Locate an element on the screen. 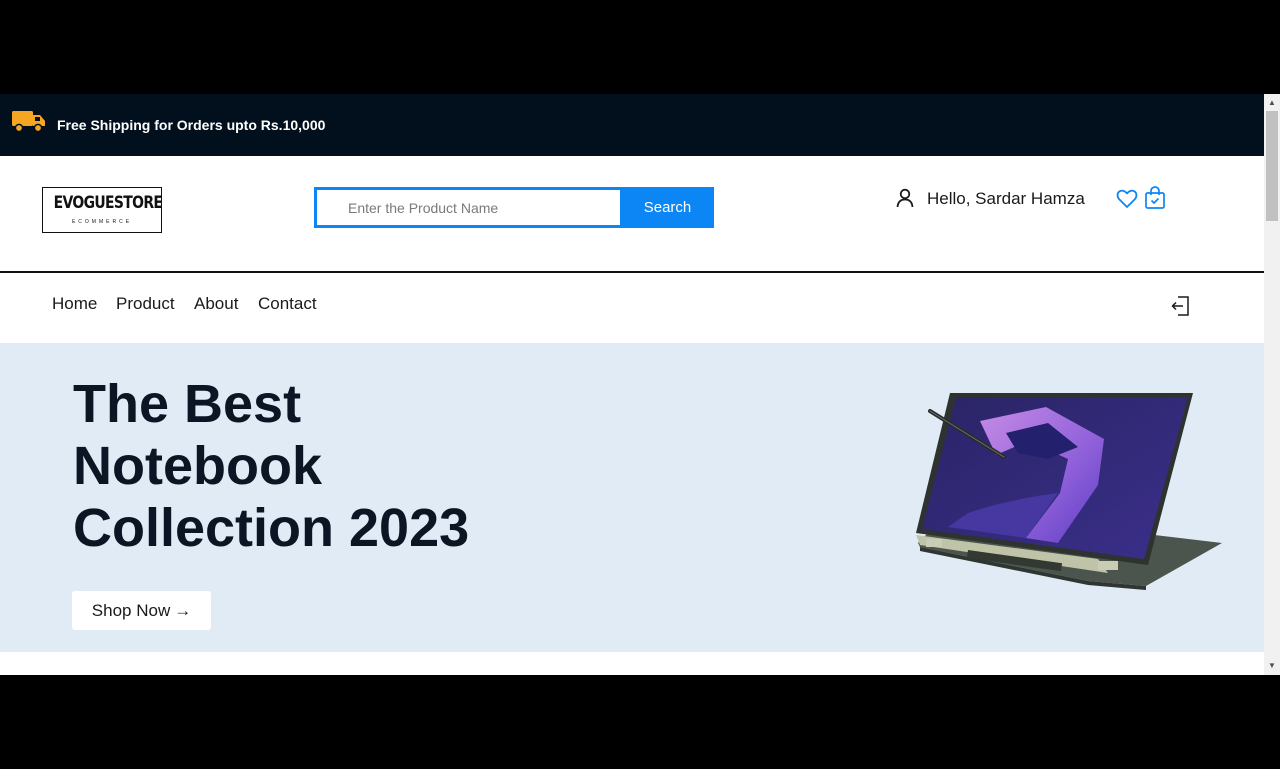  user-greeting: Hello, Sardar Hamza is located at coordinates (1006, 199).